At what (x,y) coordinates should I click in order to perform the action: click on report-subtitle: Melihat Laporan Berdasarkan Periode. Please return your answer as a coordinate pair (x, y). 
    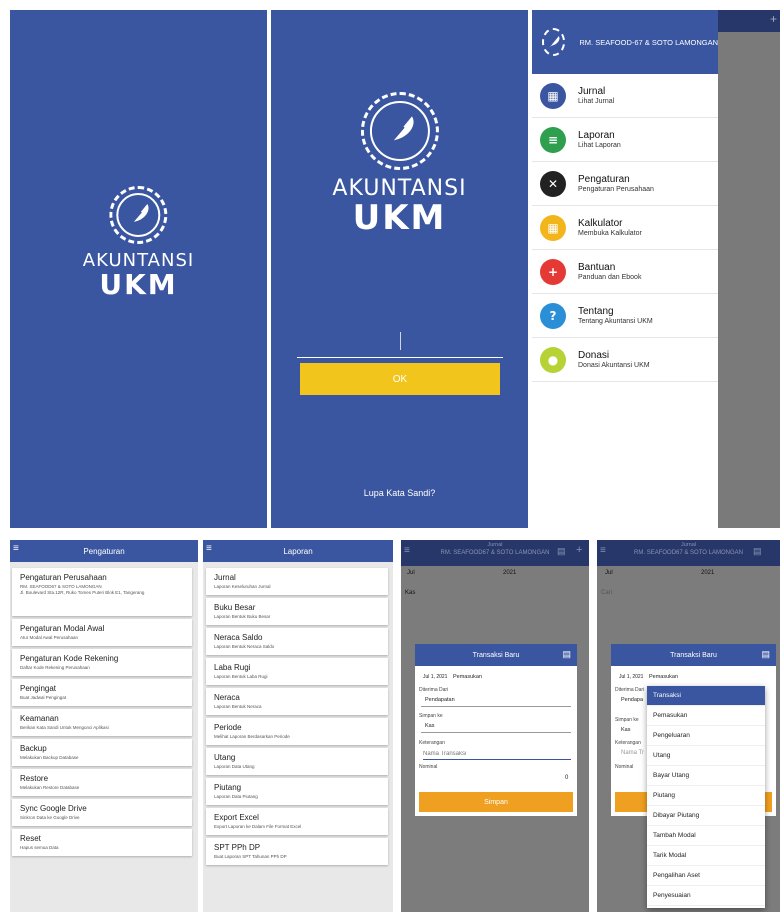
    Looking at the image, I should click on (252, 736).